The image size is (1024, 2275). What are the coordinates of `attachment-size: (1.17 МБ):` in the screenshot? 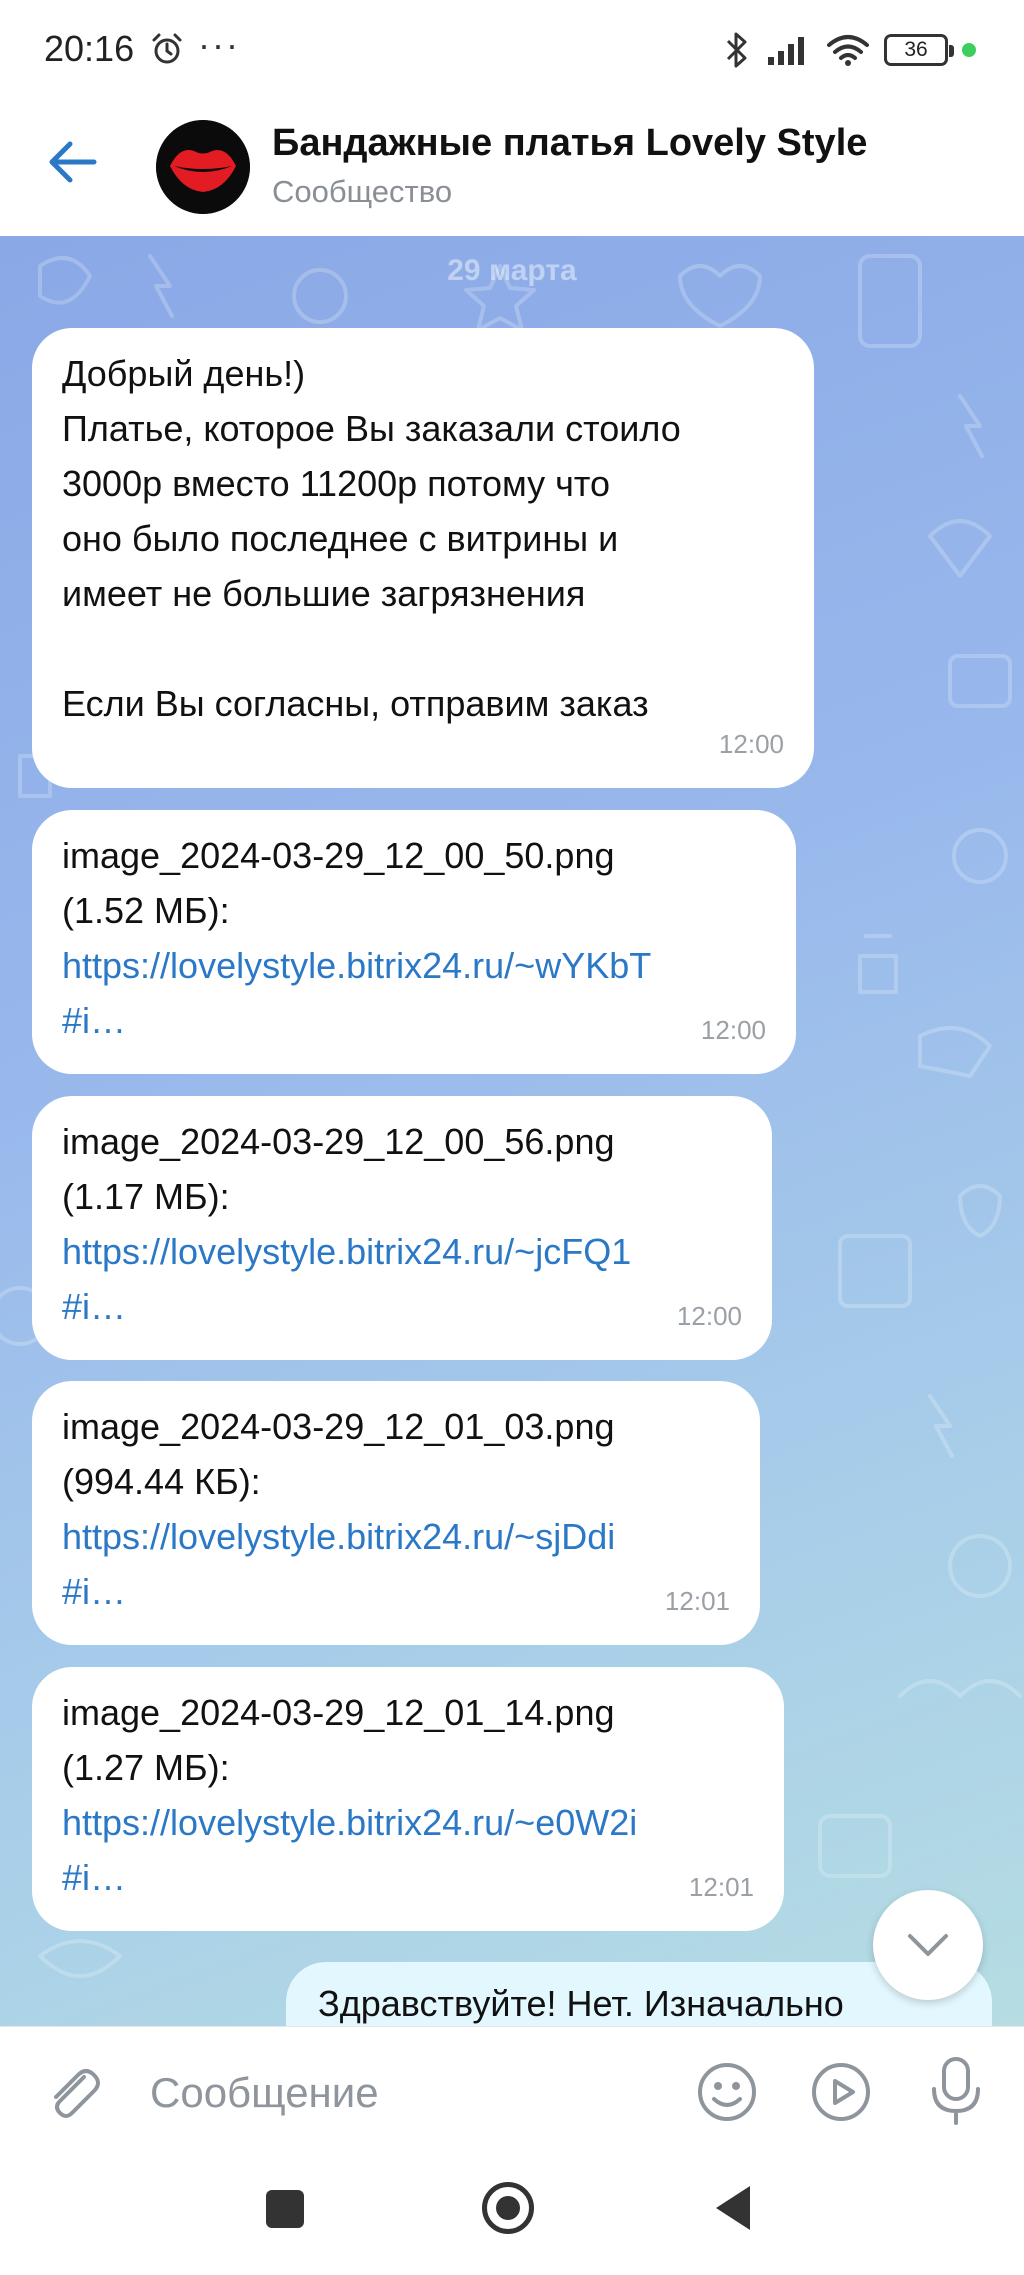 It's located at (146, 1196).